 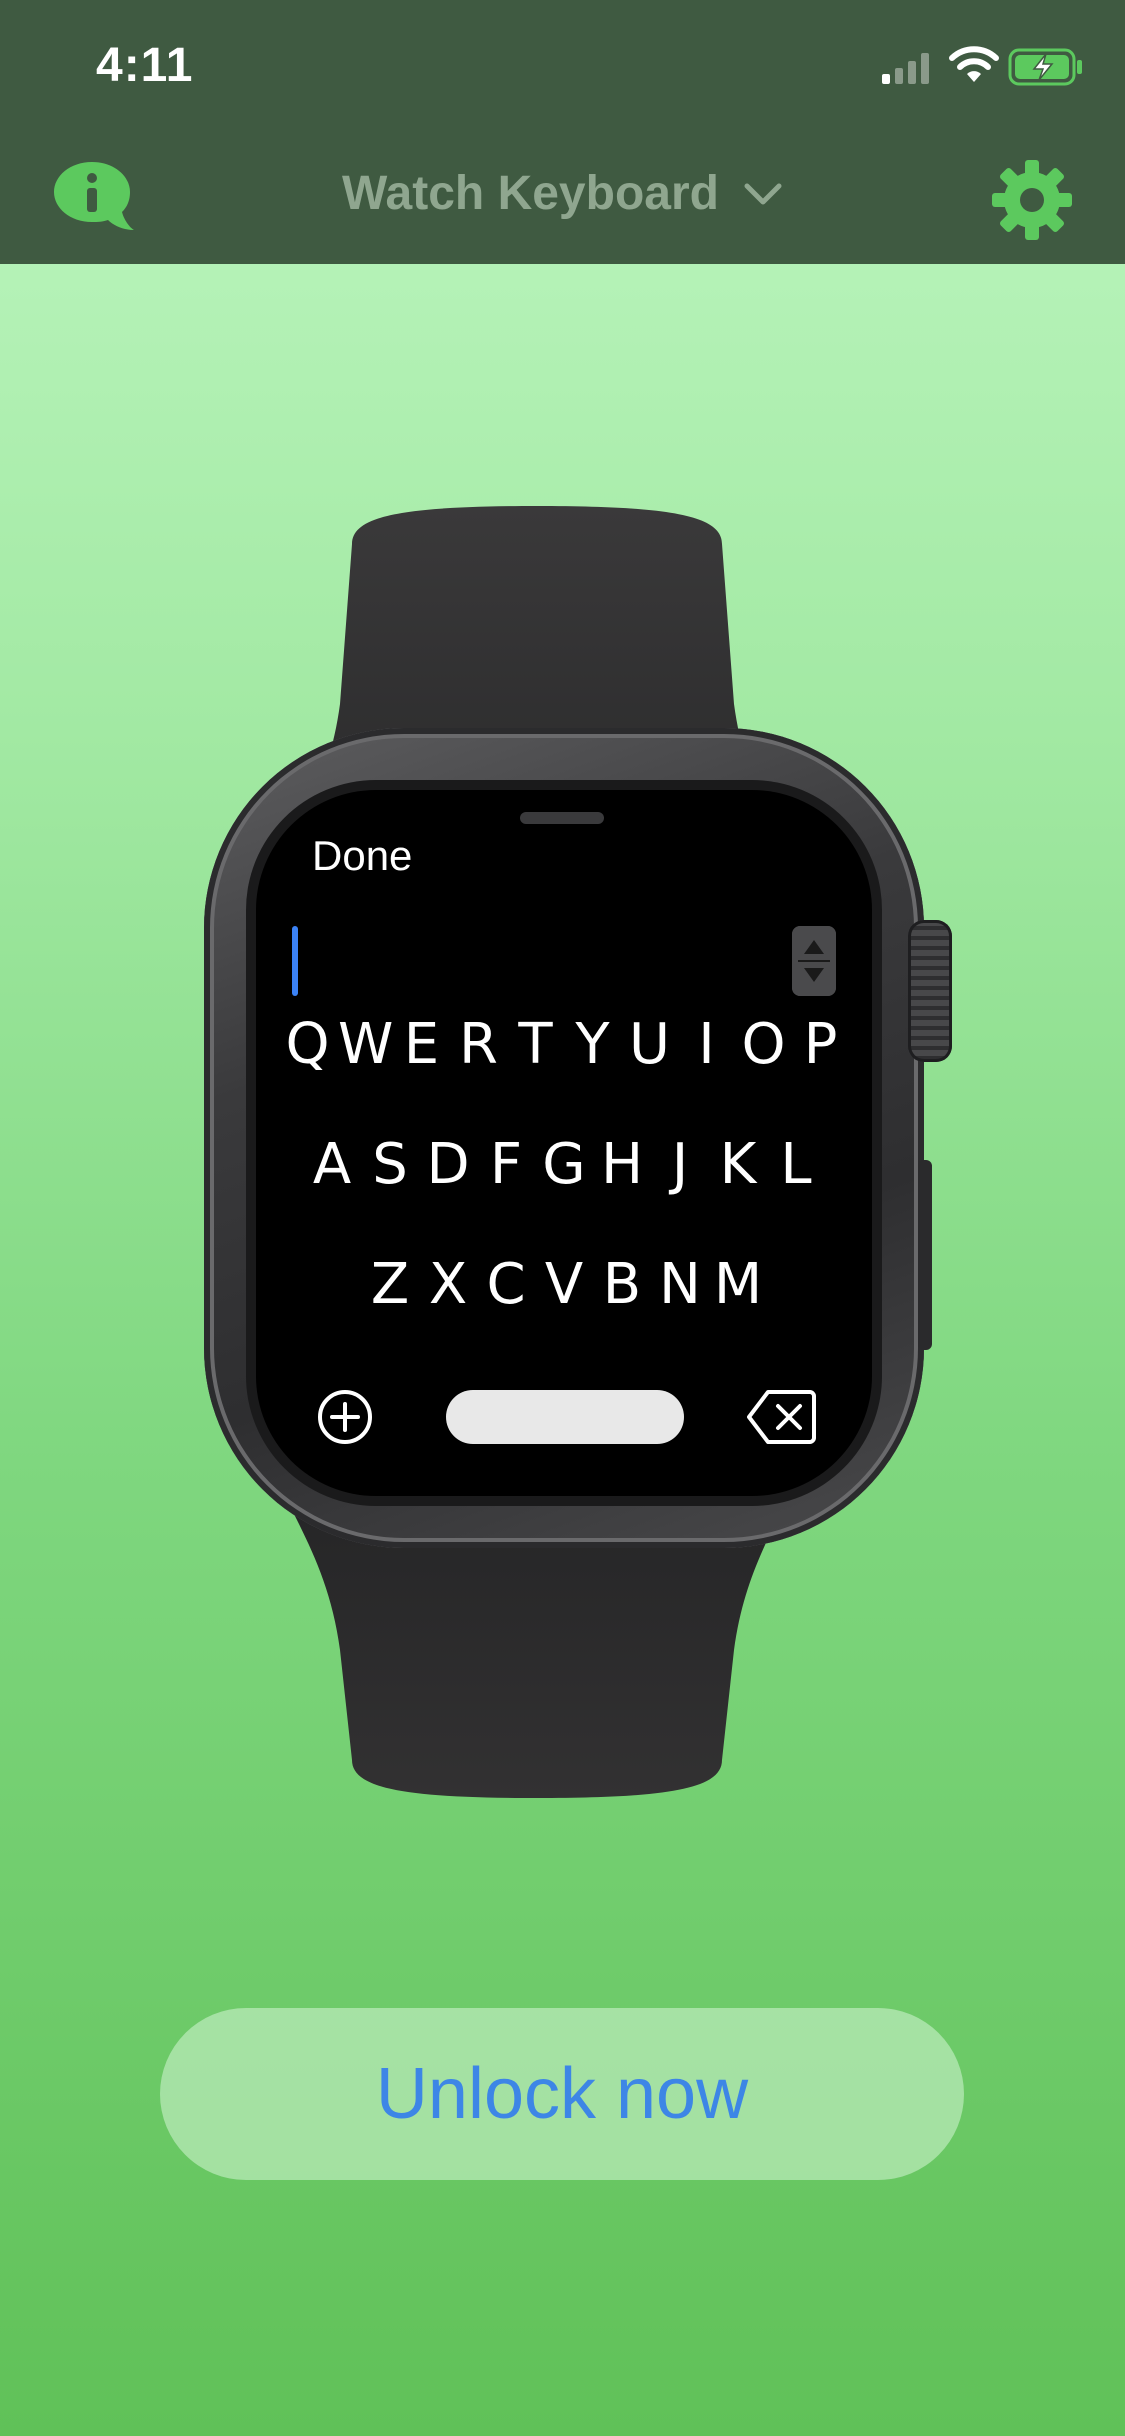 I want to click on keyboard-selector: Watch Keyboard, so click(x=562, y=193).